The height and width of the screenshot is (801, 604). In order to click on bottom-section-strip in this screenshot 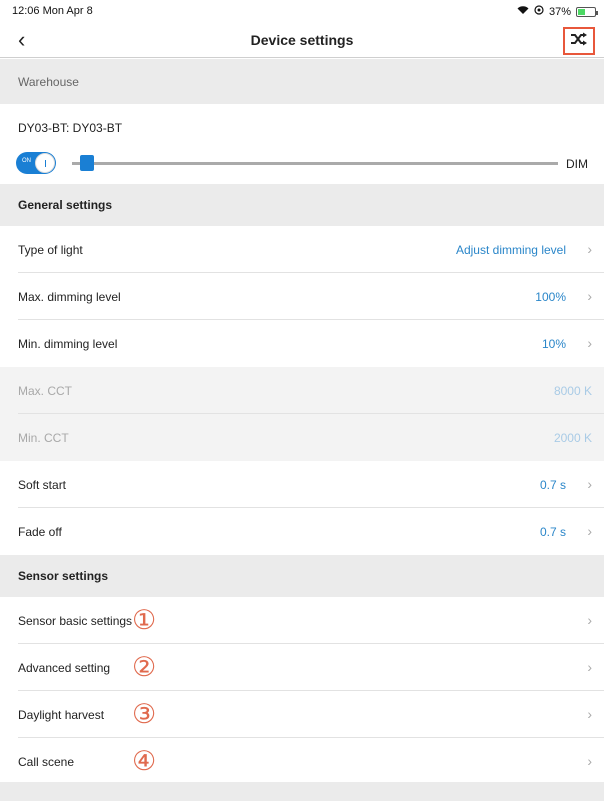, I will do `click(302, 791)`.